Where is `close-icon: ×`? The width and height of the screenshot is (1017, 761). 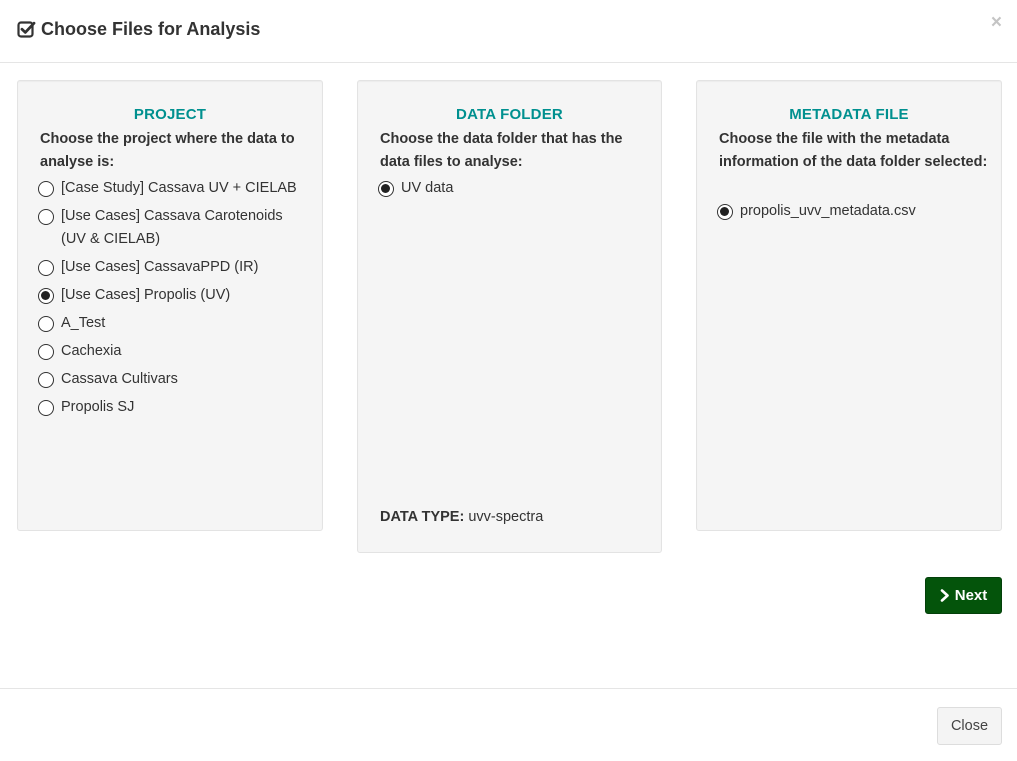 close-icon: × is located at coordinates (996, 22).